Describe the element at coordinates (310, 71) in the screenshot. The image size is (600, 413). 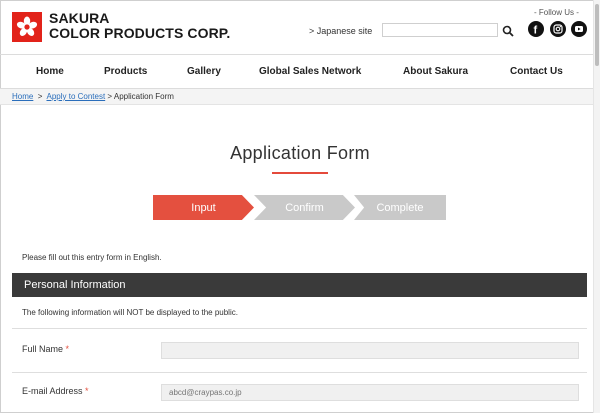
I see `nav-item-global-sales-network: Global Sales Network` at that location.